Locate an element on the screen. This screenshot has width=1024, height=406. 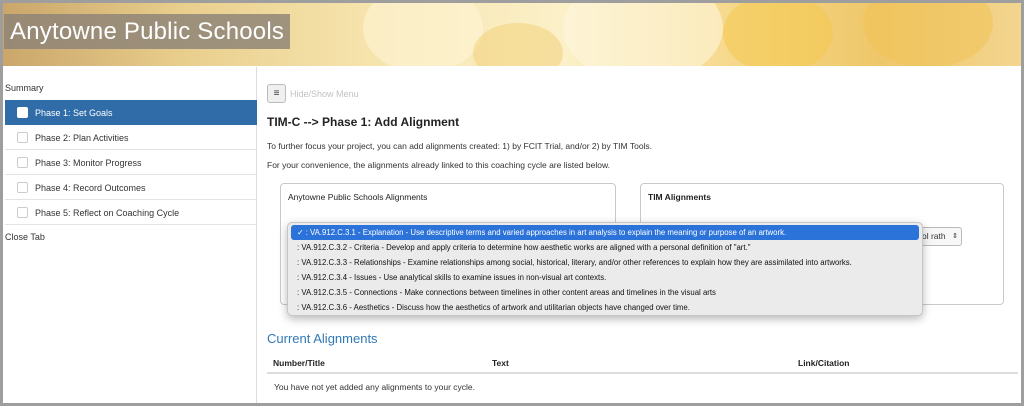
column-header-link: Link/Citation is located at coordinates (824, 363).